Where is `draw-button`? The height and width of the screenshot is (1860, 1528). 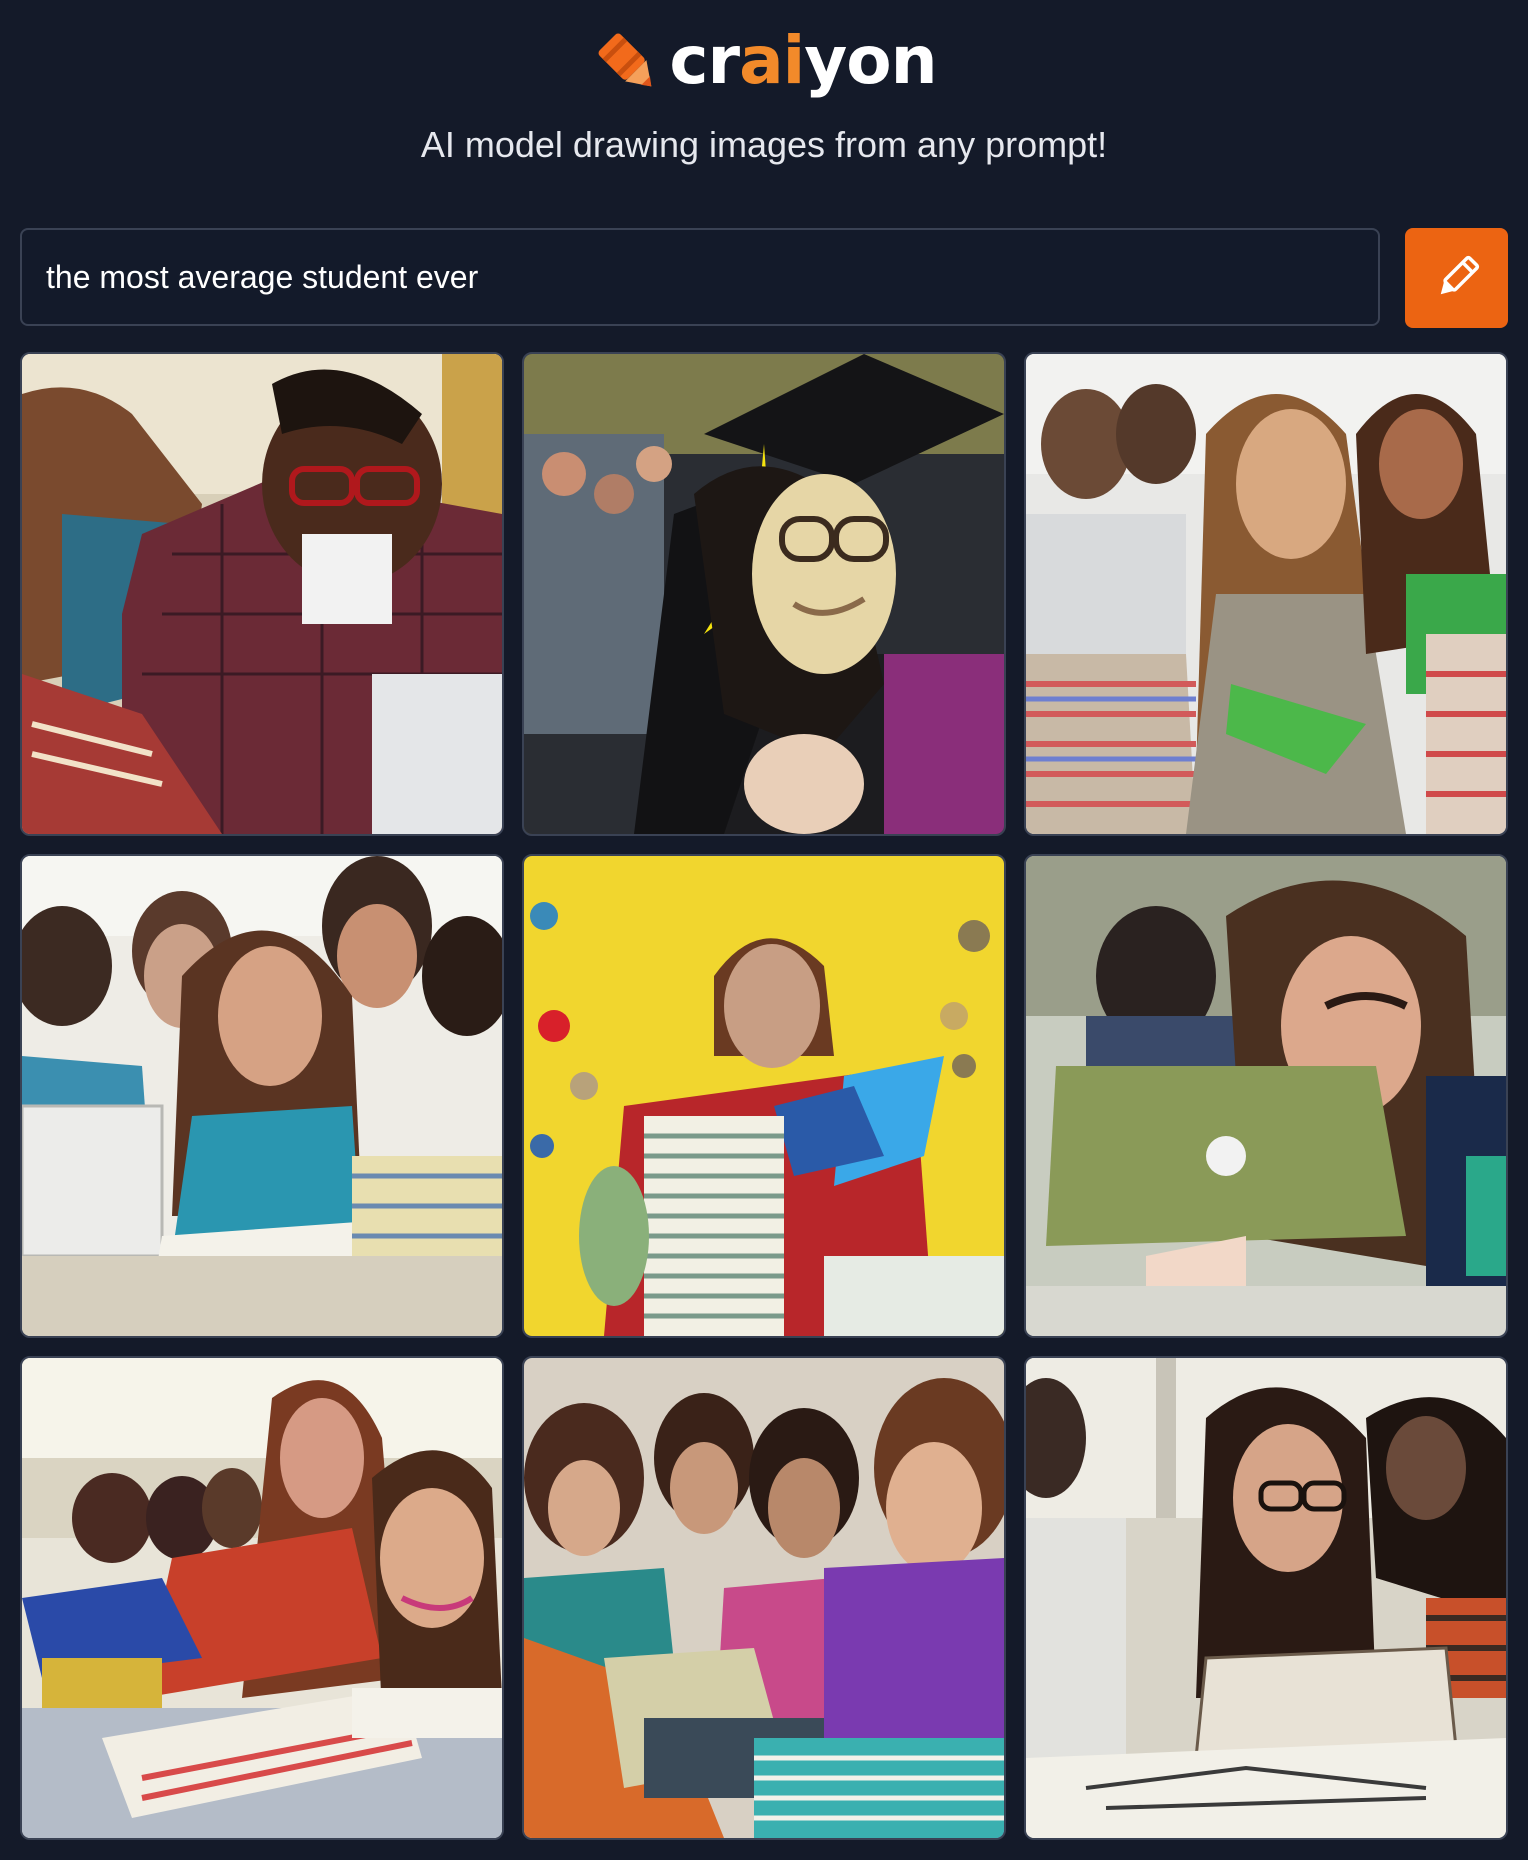
draw-button is located at coordinates (1456, 278).